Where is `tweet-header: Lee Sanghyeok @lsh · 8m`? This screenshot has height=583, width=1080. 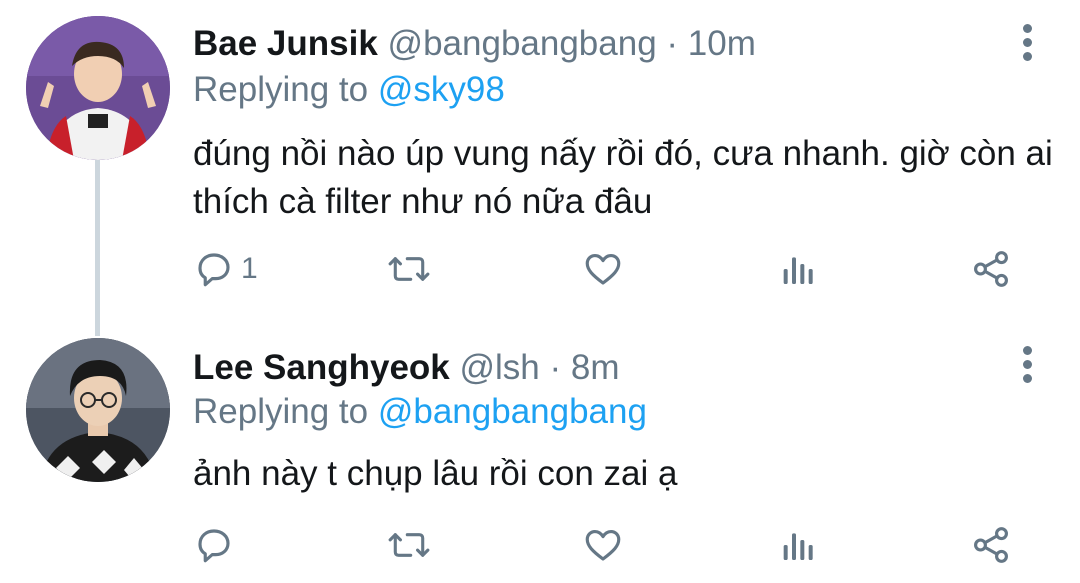 tweet-header: Lee Sanghyeok @lsh · 8m is located at coordinates (406, 368).